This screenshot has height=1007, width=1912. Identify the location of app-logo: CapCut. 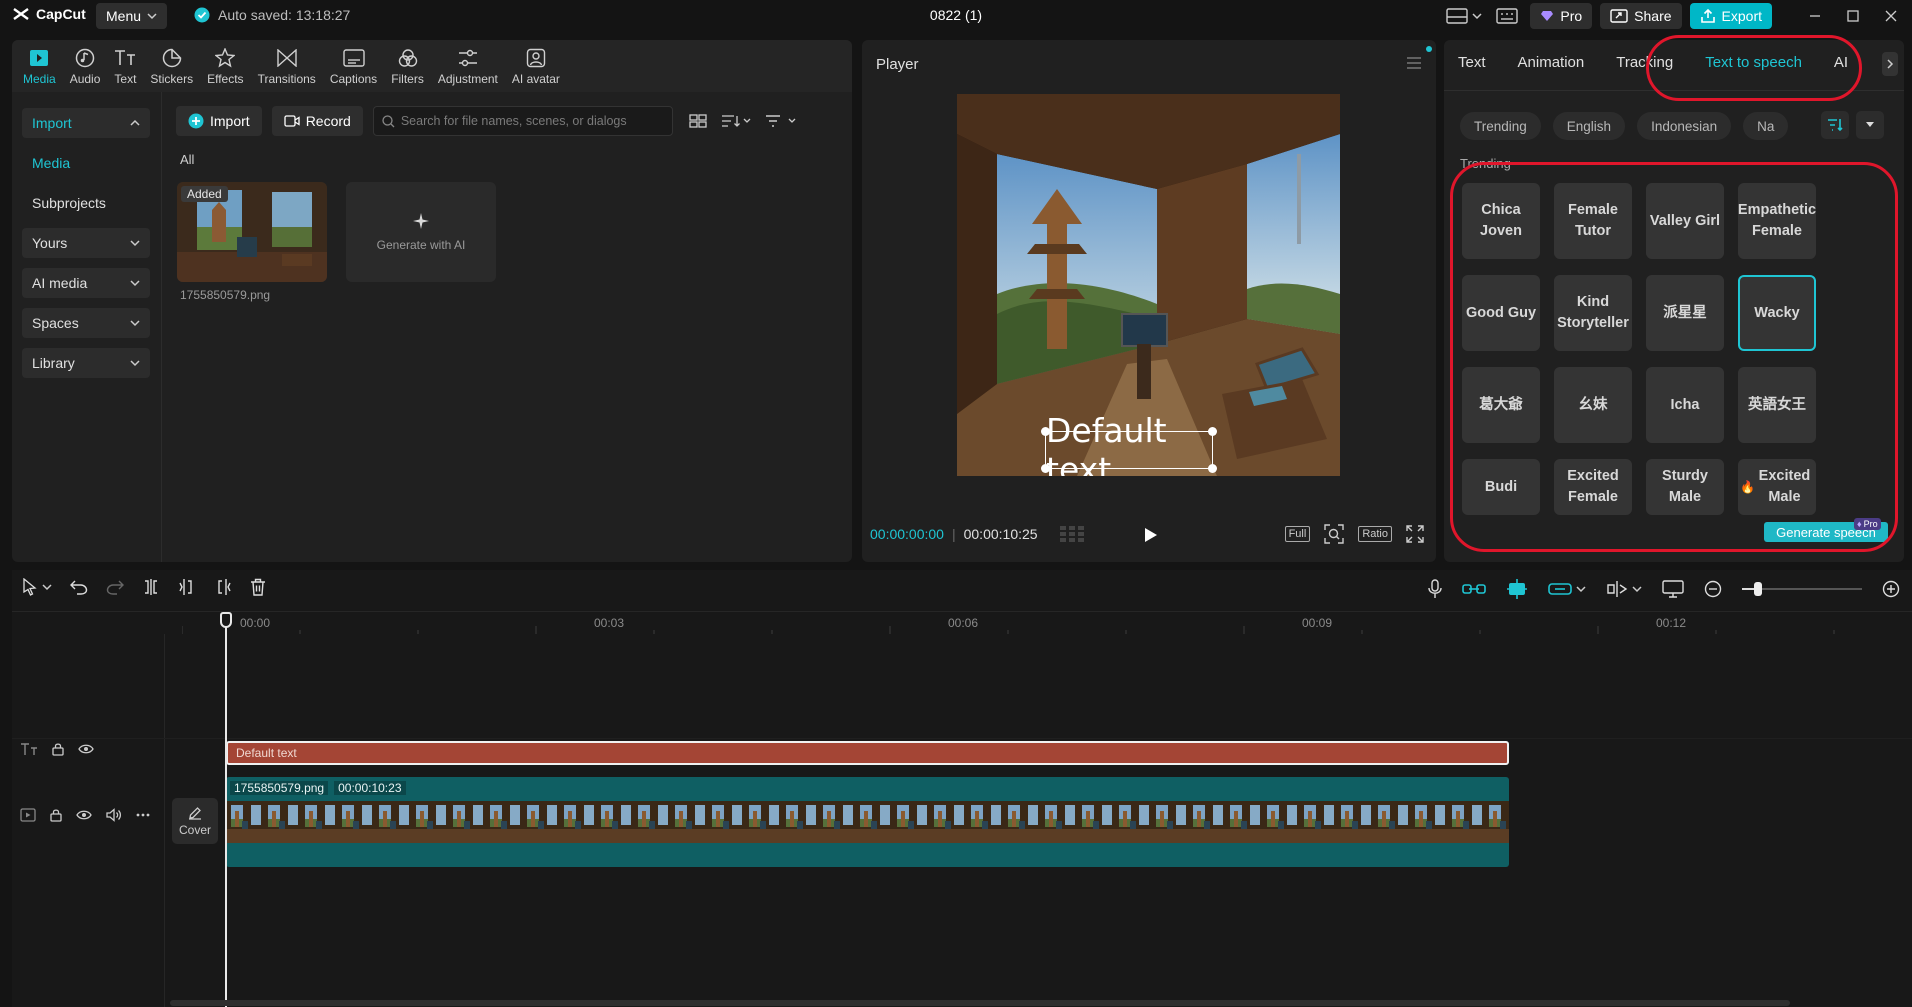
(49, 14).